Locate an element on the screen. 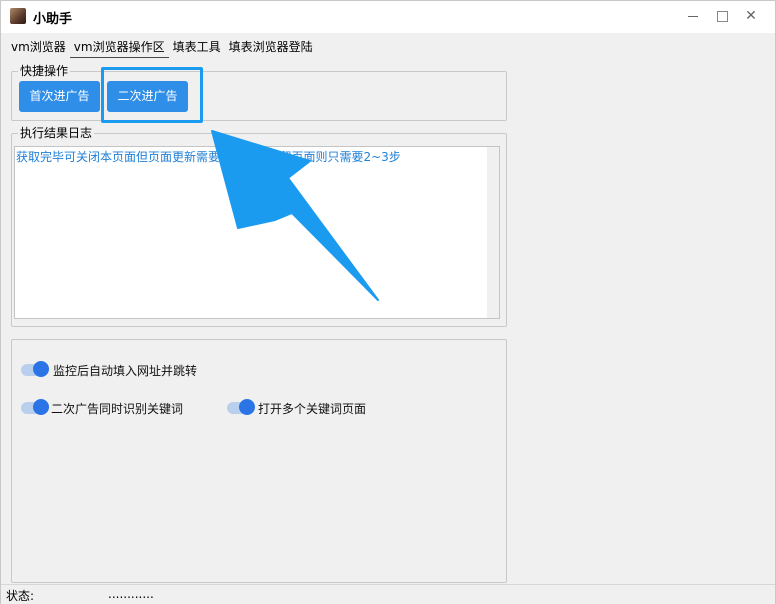 The width and height of the screenshot is (776, 604). open-pages-toggle is located at coordinates (241, 407).